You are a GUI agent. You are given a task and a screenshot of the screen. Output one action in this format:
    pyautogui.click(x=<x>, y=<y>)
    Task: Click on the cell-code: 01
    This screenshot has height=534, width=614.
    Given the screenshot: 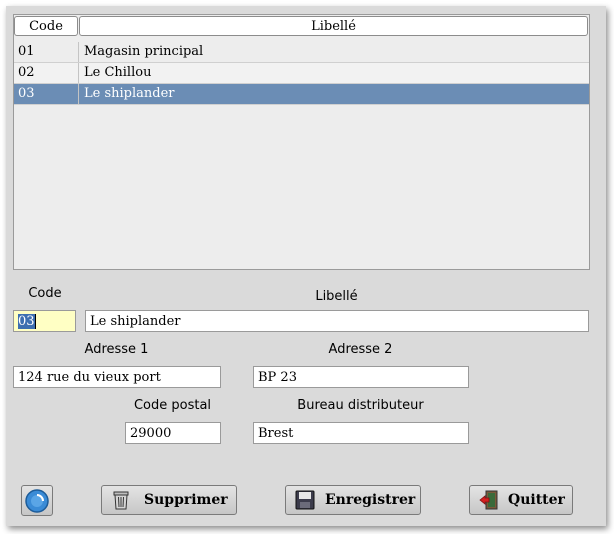 What is the action you would take?
    pyautogui.click(x=46, y=52)
    